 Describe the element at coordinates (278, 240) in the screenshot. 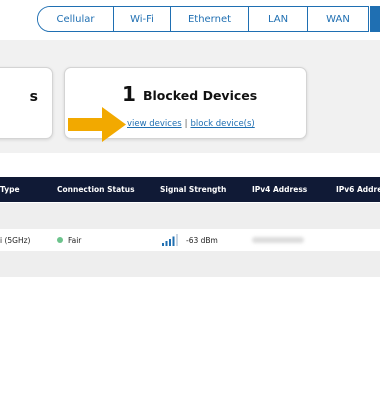

I see `redacted-ipv4` at that location.